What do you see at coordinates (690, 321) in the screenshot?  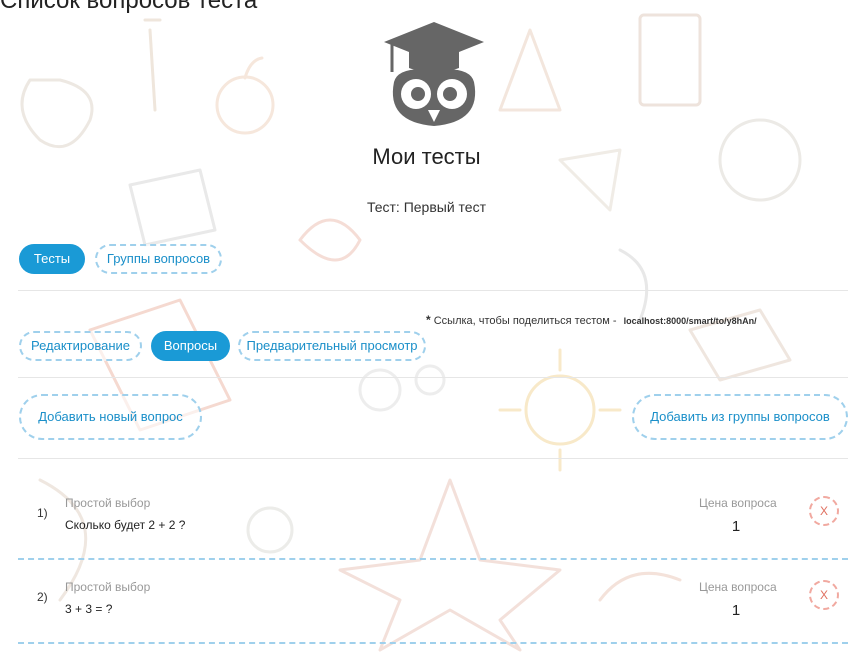 I see `share-link: localhost:8000/smart/to/y8hAn/` at bounding box center [690, 321].